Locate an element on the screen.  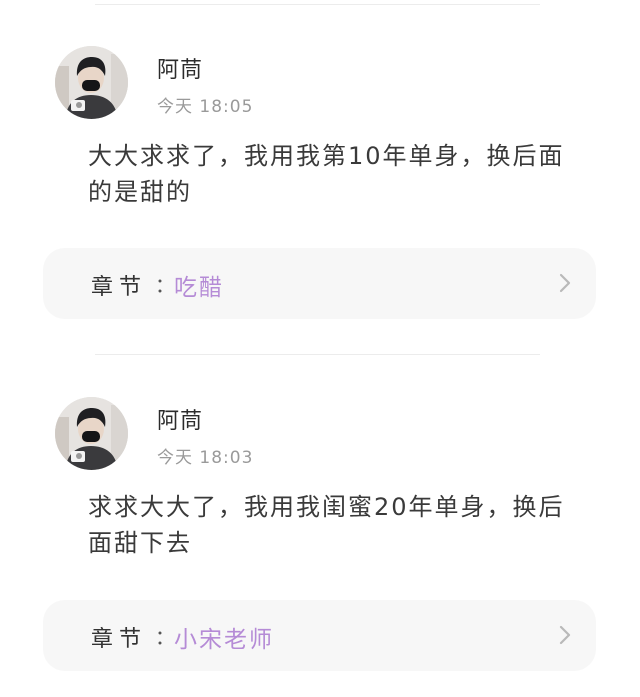
comment-text: 大大求求了，我用我第10年单身，换后面的是甜的 is located at coordinates (326, 174).